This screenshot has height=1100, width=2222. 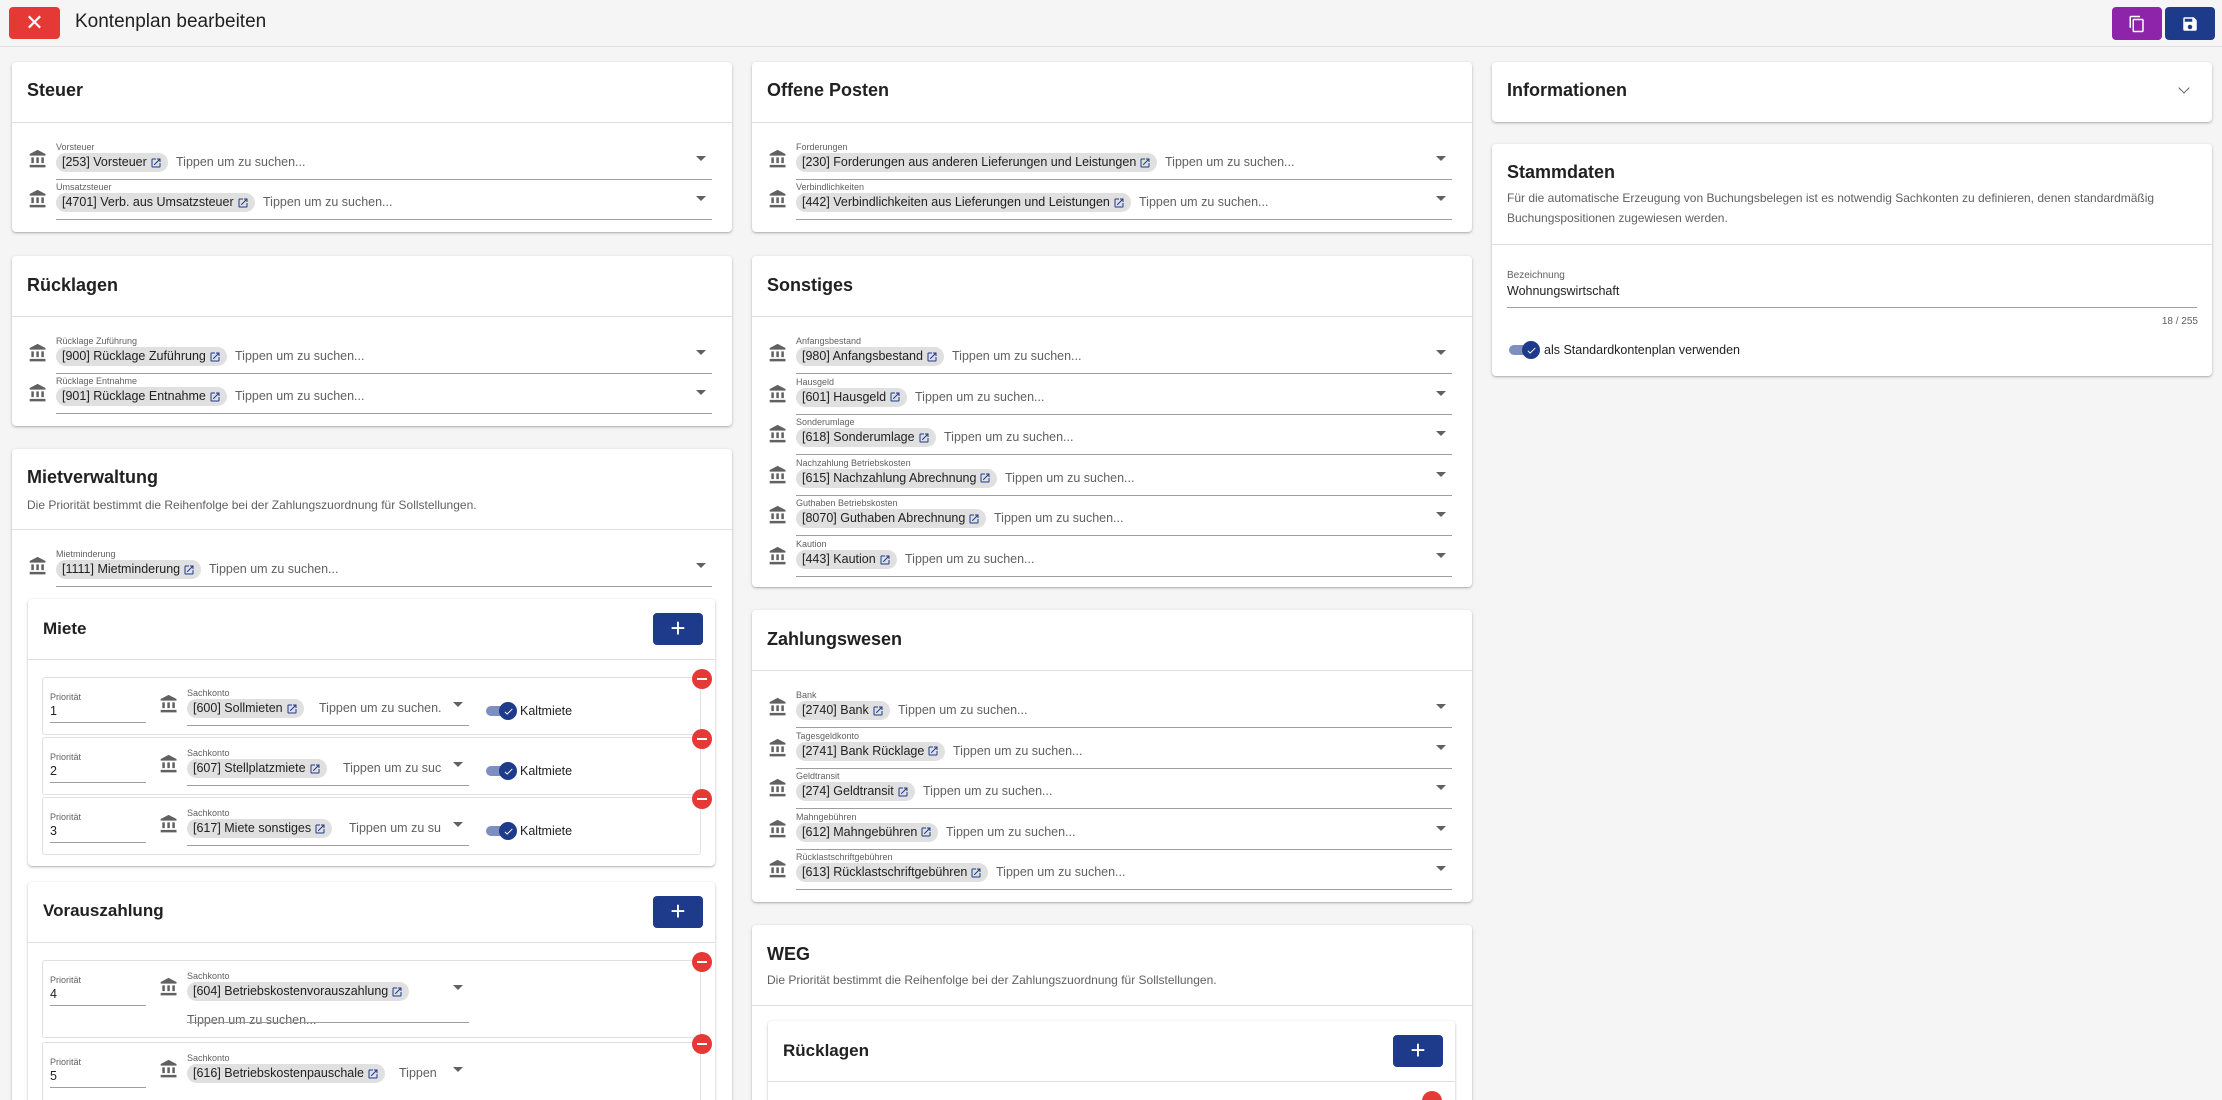 What do you see at coordinates (385, 708) in the screenshot?
I see `search-placeholder: Tippen um zu suchen.` at bounding box center [385, 708].